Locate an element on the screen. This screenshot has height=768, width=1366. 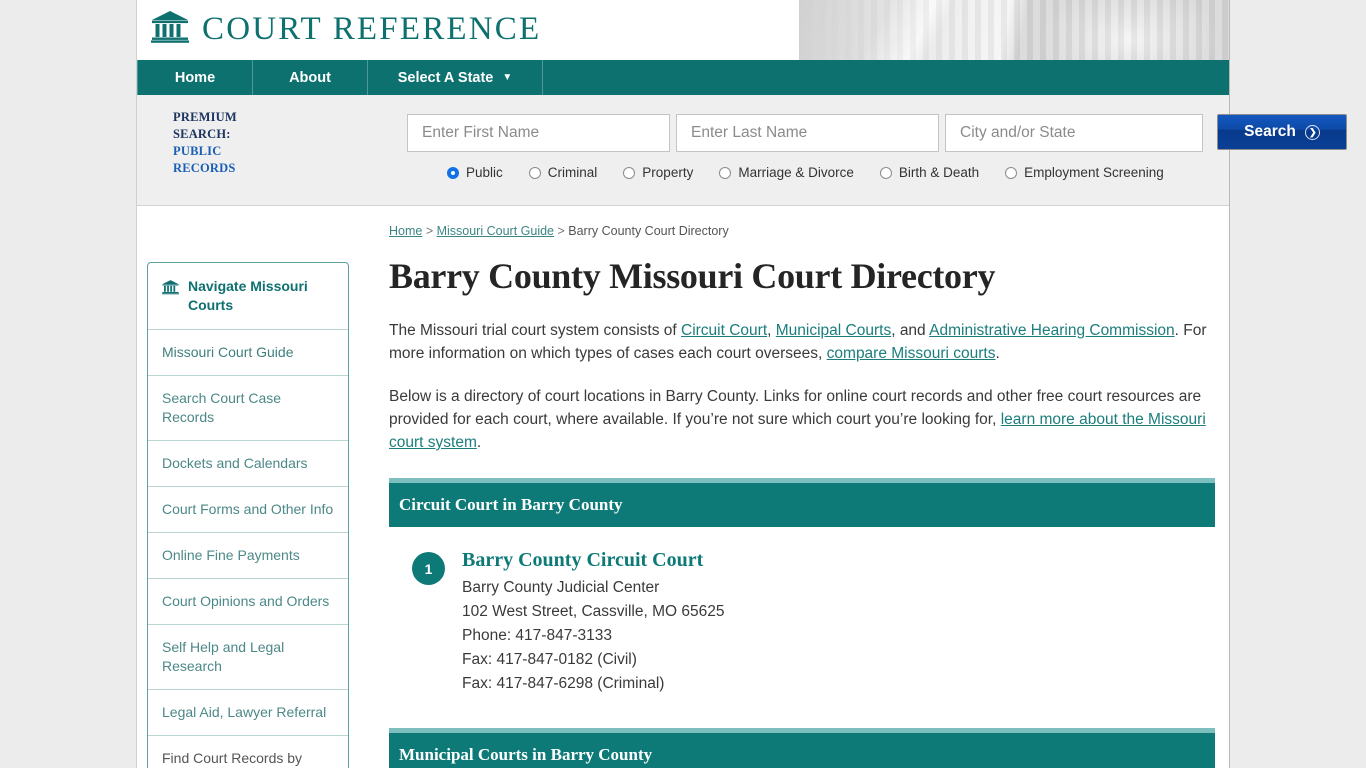
radio-option-criminal: Criminal is located at coordinates (563, 172).